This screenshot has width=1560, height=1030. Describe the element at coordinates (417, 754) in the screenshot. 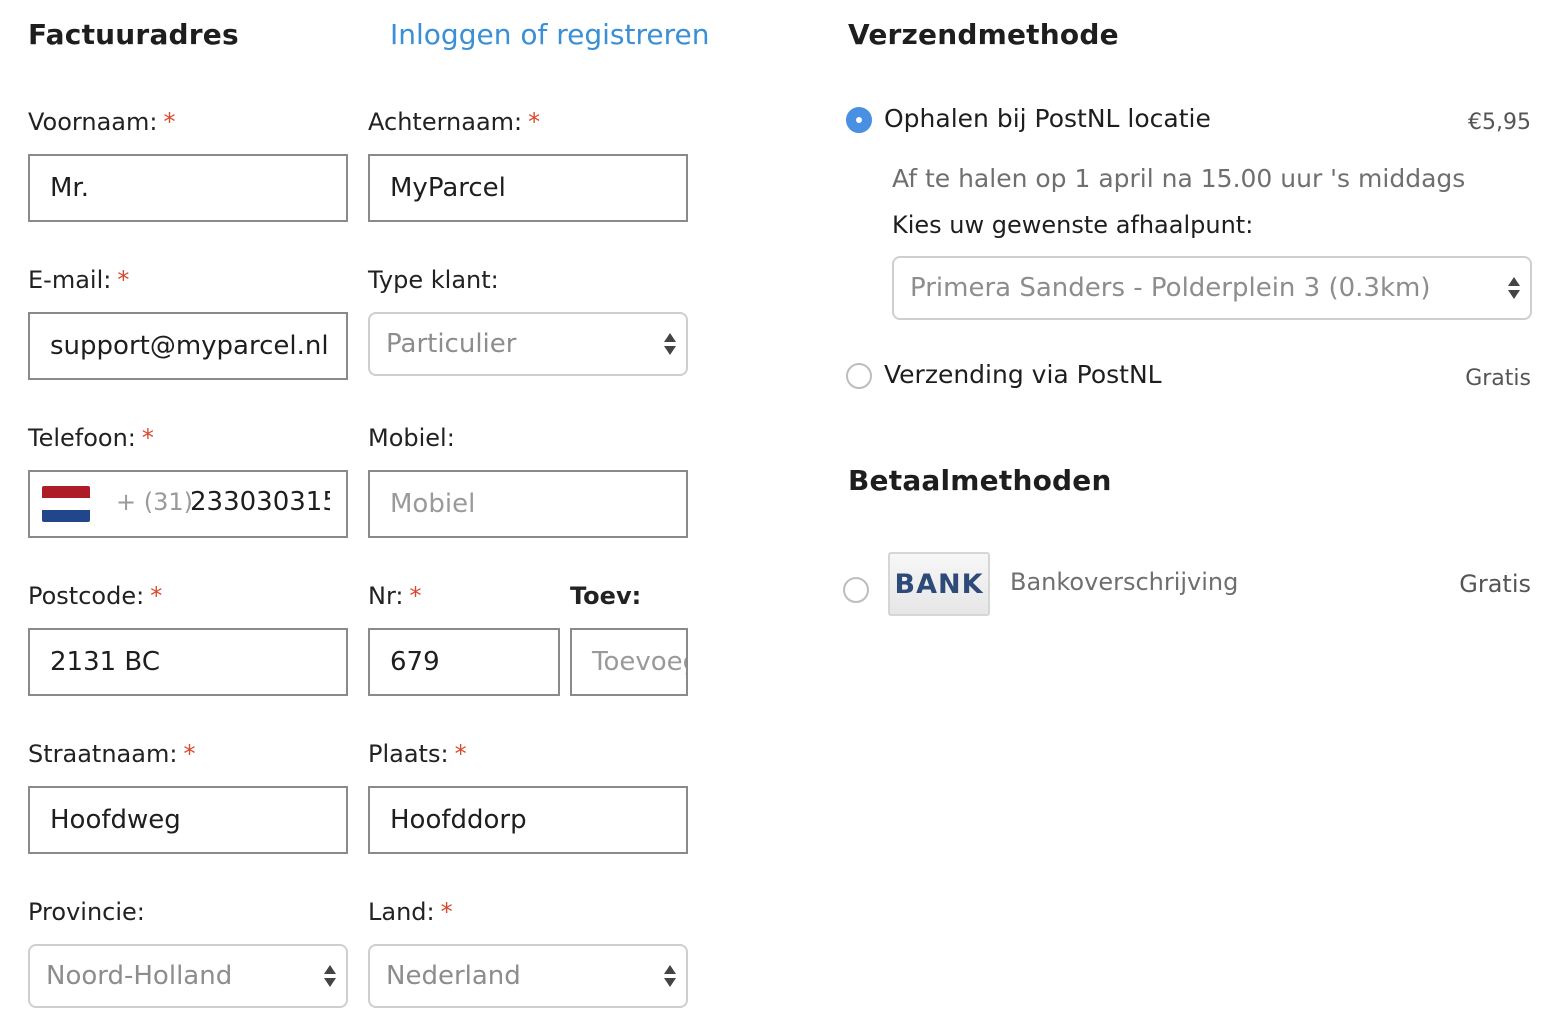

I see `city-label: Plaats: *` at that location.